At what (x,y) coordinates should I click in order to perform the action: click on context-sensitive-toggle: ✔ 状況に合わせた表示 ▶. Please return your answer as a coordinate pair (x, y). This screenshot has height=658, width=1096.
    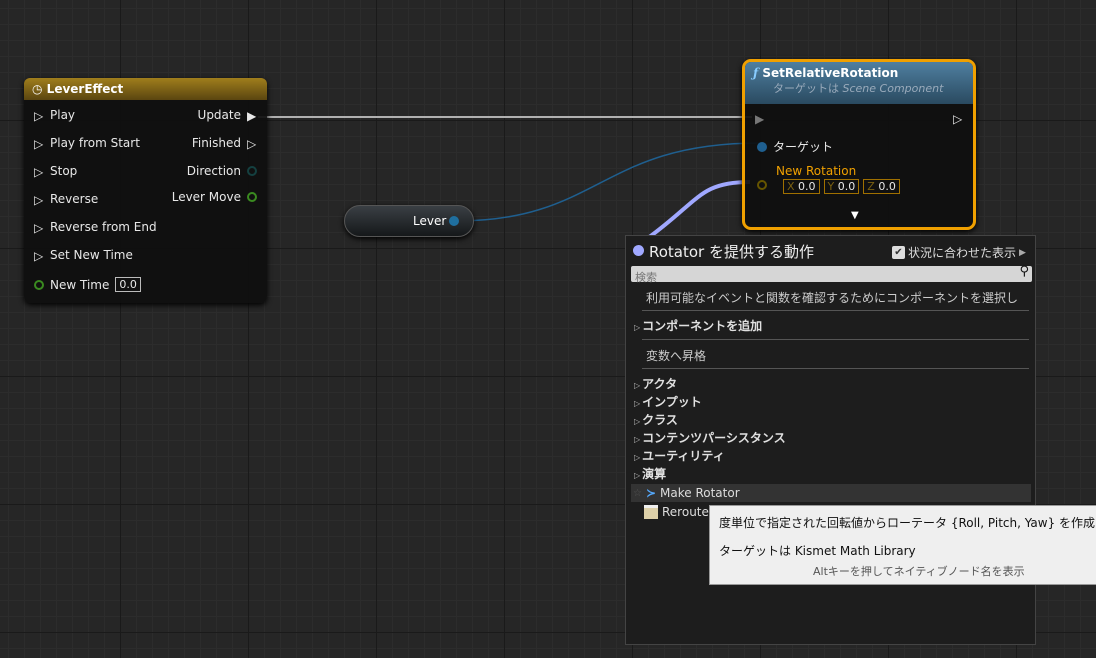
    Looking at the image, I should click on (959, 252).